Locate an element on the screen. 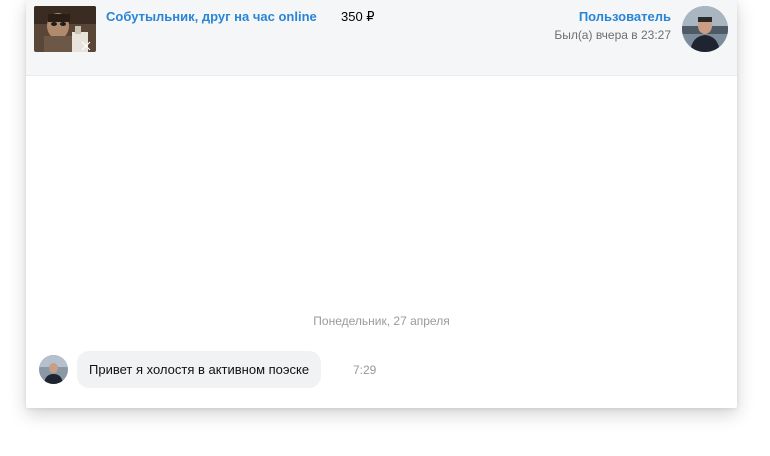 This screenshot has height=456, width=770. user-avatar-icon is located at coordinates (705, 29).